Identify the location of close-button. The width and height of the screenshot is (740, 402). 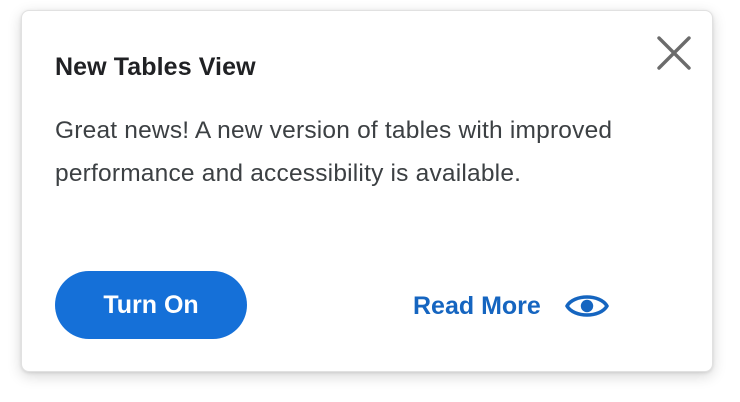
(674, 53).